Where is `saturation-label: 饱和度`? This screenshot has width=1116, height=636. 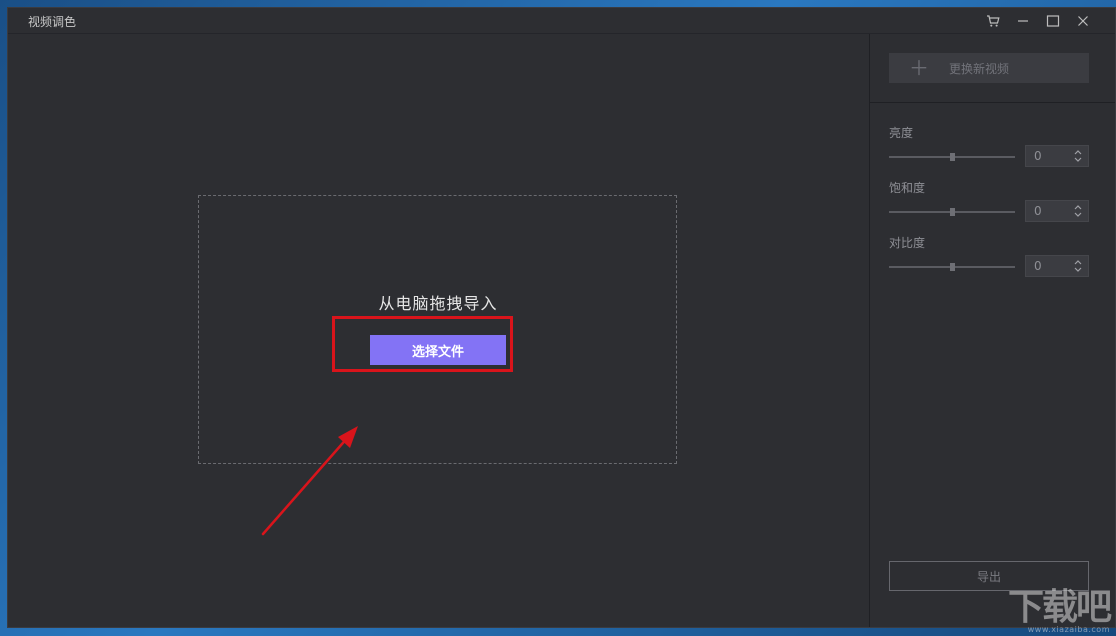 saturation-label: 饱和度 is located at coordinates (907, 188).